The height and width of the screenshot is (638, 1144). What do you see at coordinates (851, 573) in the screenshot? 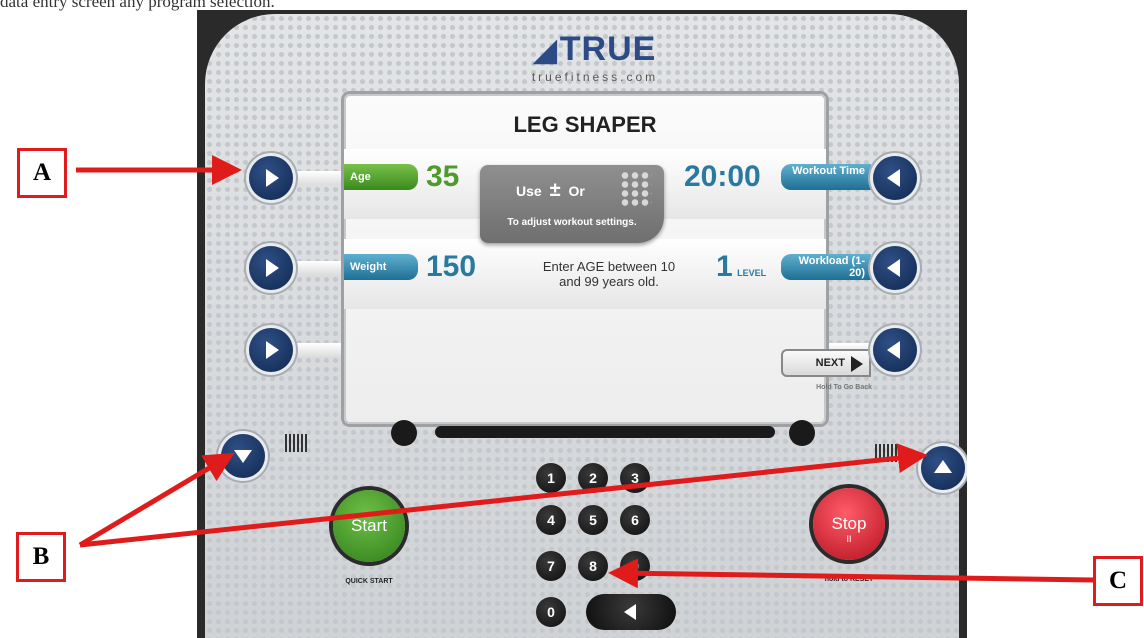
I see `arrow-c` at bounding box center [851, 573].